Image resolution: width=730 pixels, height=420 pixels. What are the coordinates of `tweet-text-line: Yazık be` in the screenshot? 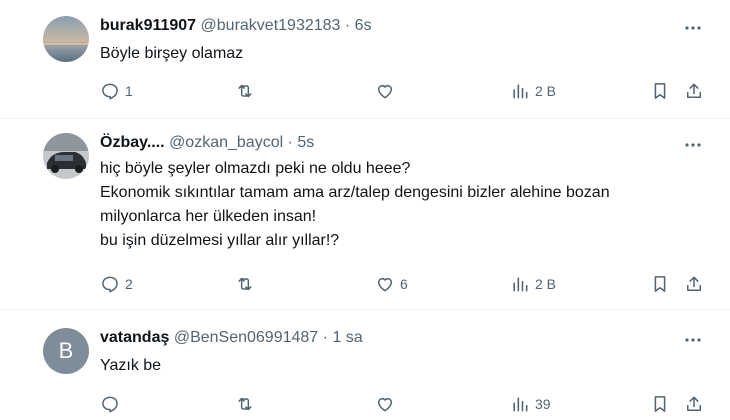 It's located at (131, 365).